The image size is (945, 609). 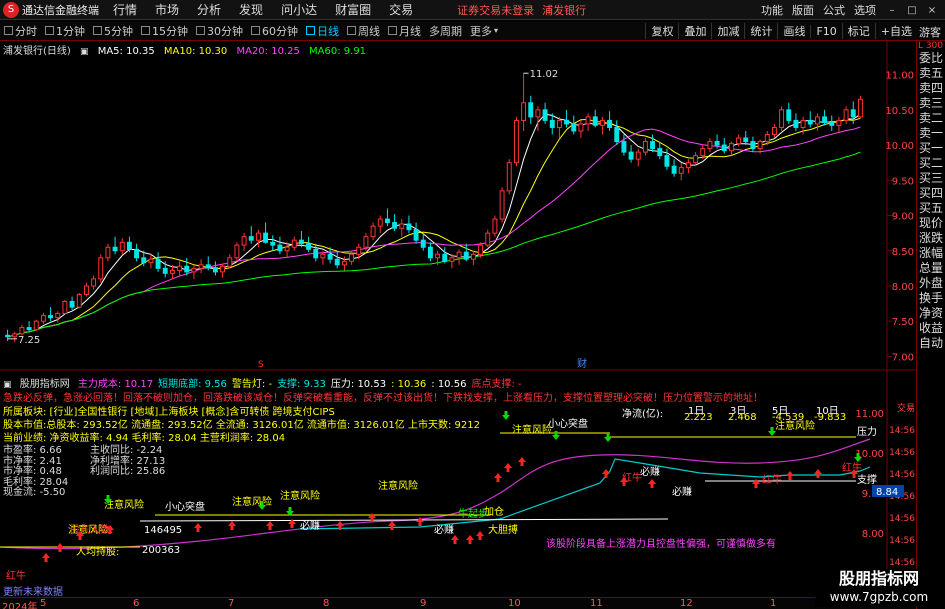 What do you see at coordinates (931, 223) in the screenshot?
I see `panel-item: 现价` at bounding box center [931, 223].